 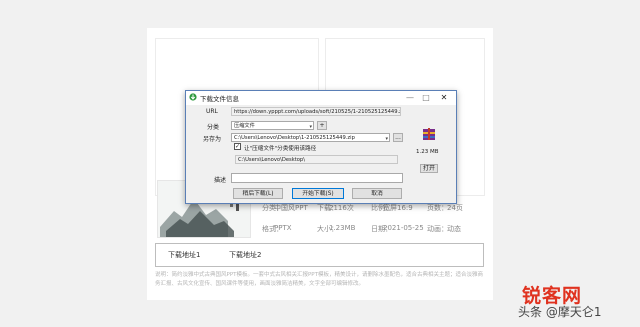 I want to click on meta-format-value: PPTX, so click(x=283, y=228).